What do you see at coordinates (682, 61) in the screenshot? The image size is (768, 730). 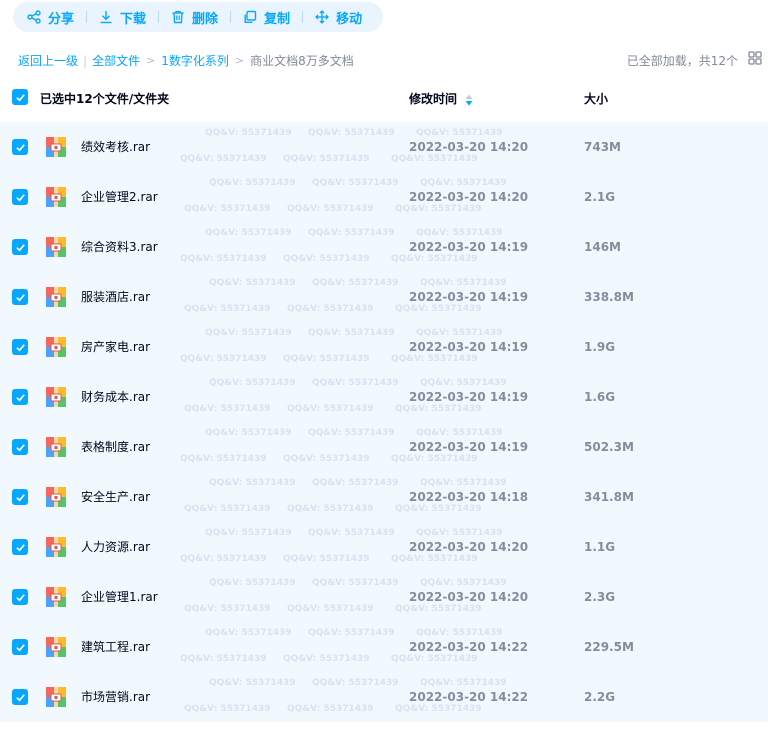 I see `load-status: 已全部加载，共12个` at bounding box center [682, 61].